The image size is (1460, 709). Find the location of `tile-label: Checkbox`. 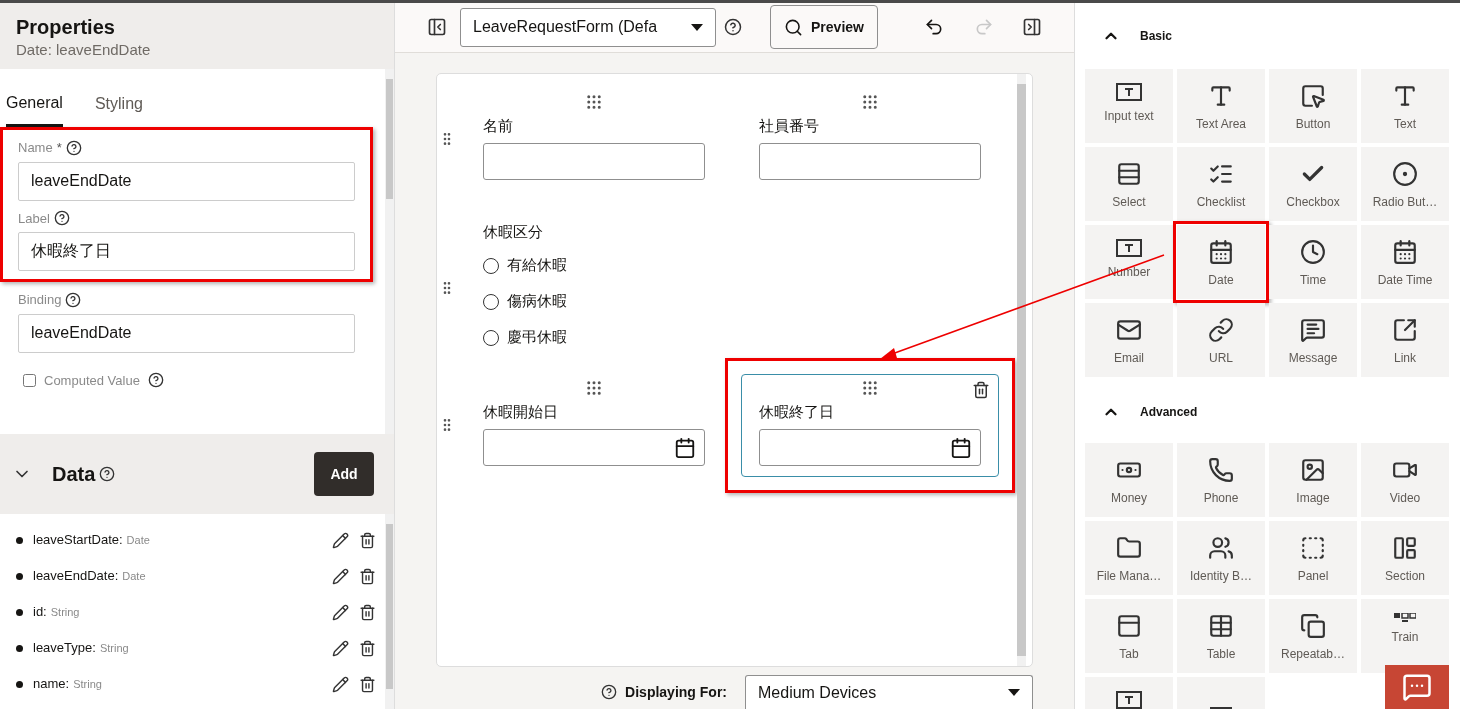

tile-label: Checkbox is located at coordinates (1313, 202).